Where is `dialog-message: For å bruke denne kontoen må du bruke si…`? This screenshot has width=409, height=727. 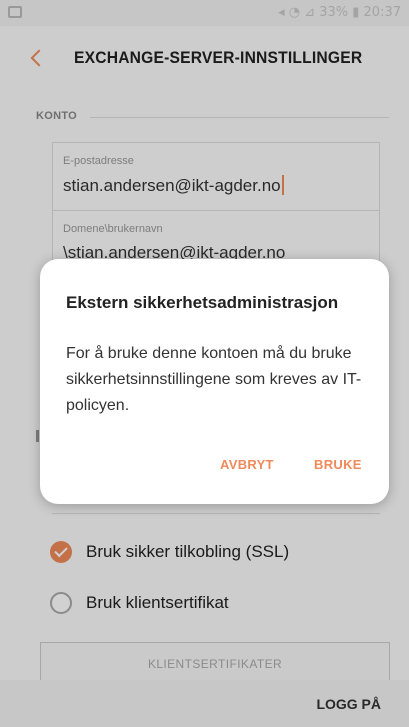
dialog-message: For å bruke denne kontoen må du bruke si… is located at coordinates (214, 379).